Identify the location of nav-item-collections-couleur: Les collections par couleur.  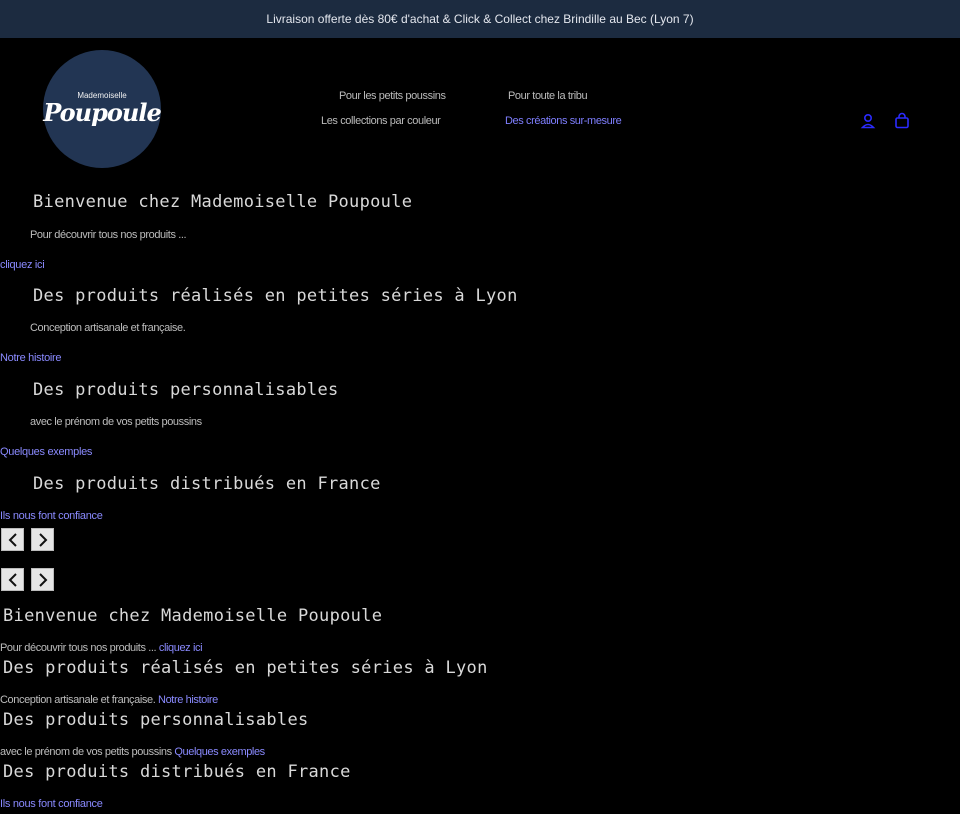
(381, 121).